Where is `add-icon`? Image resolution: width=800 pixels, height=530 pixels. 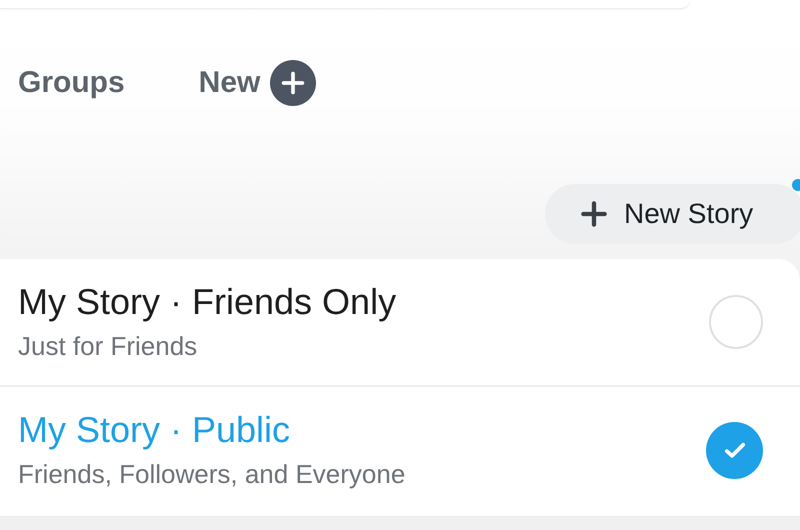 add-icon is located at coordinates (293, 83).